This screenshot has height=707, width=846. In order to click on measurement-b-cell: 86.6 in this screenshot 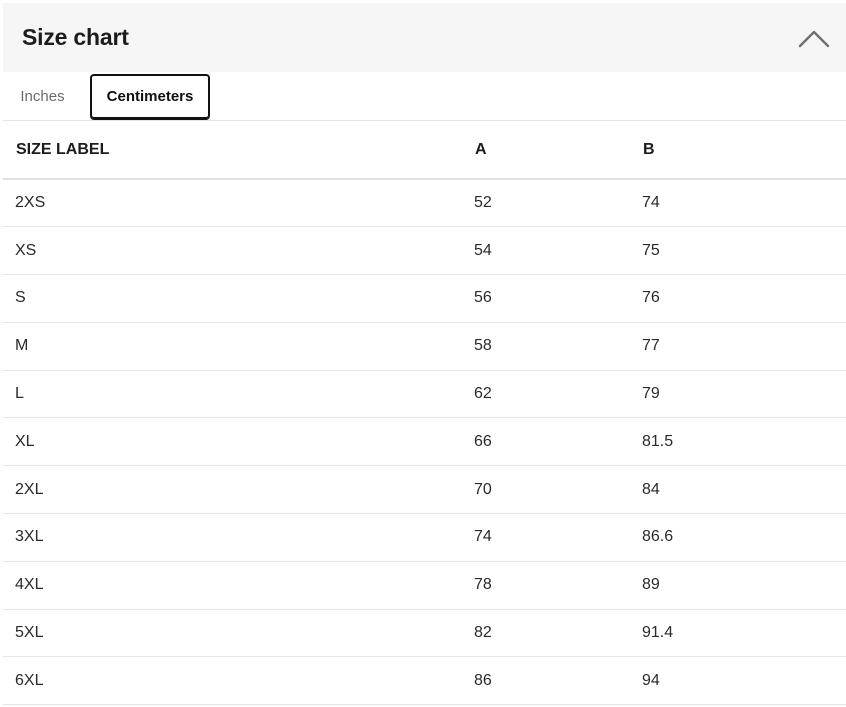, I will do `click(738, 537)`.